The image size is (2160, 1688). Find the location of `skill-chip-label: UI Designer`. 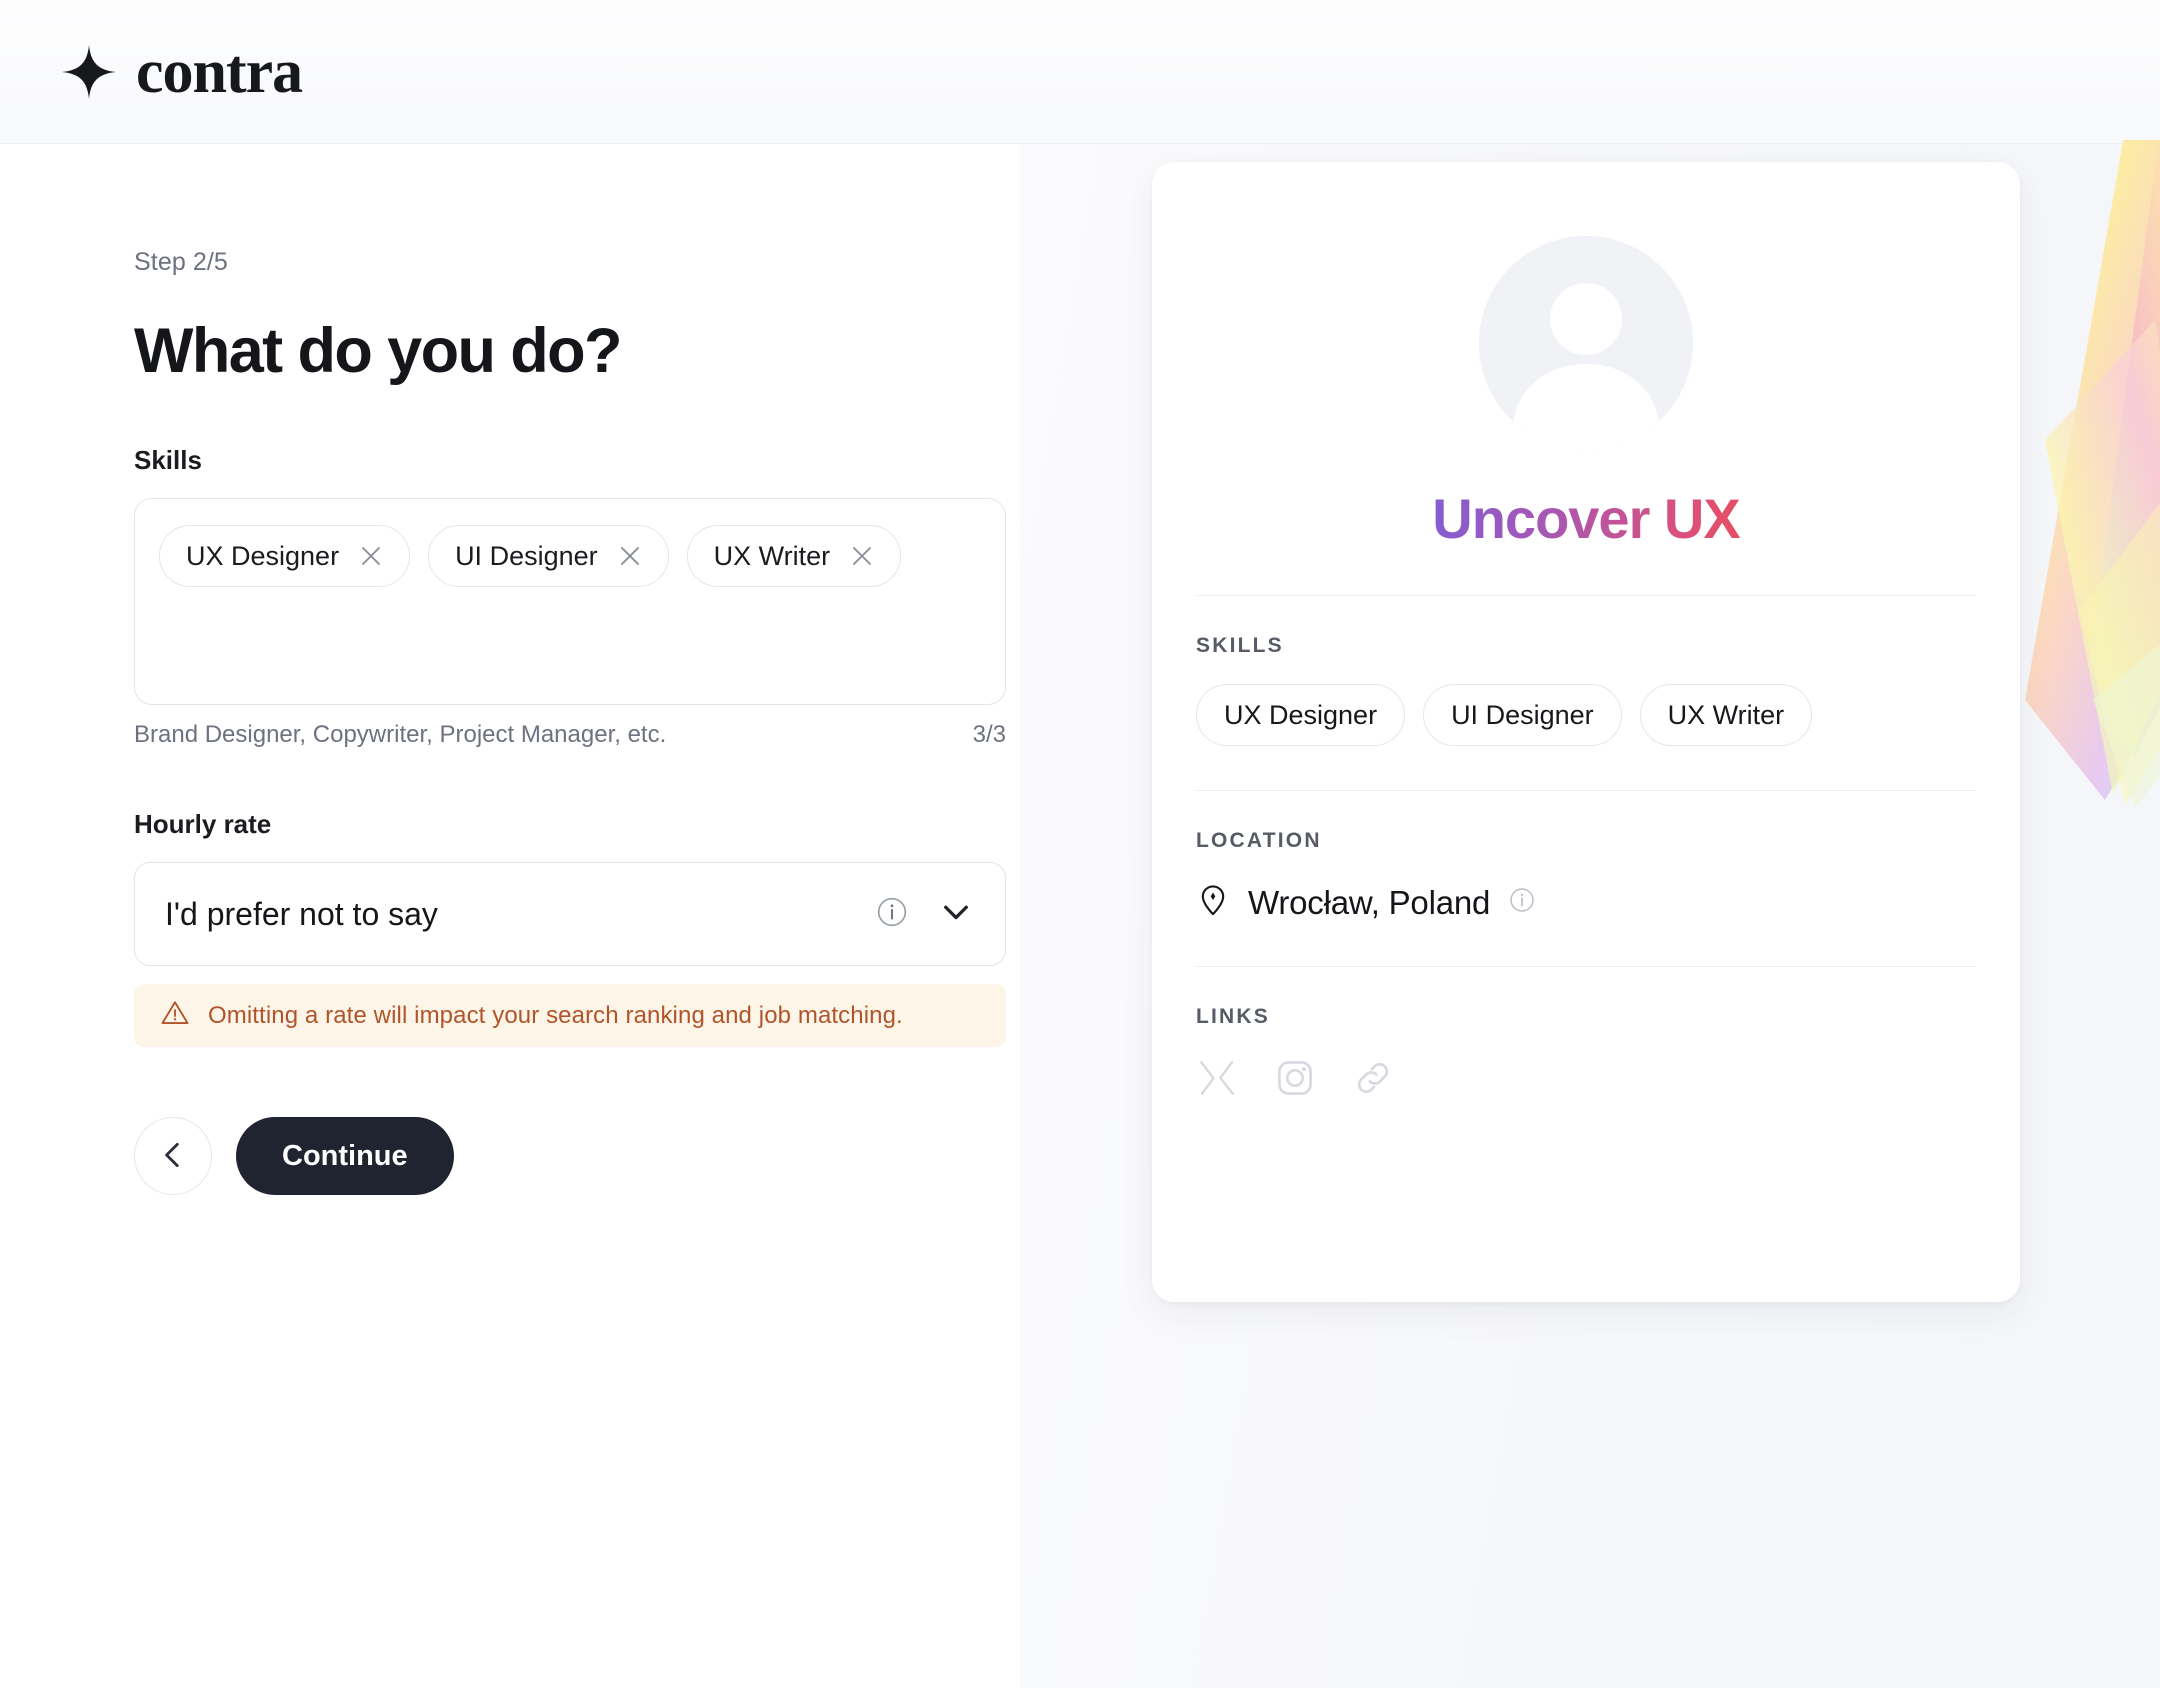

skill-chip-label: UI Designer is located at coordinates (526, 555).